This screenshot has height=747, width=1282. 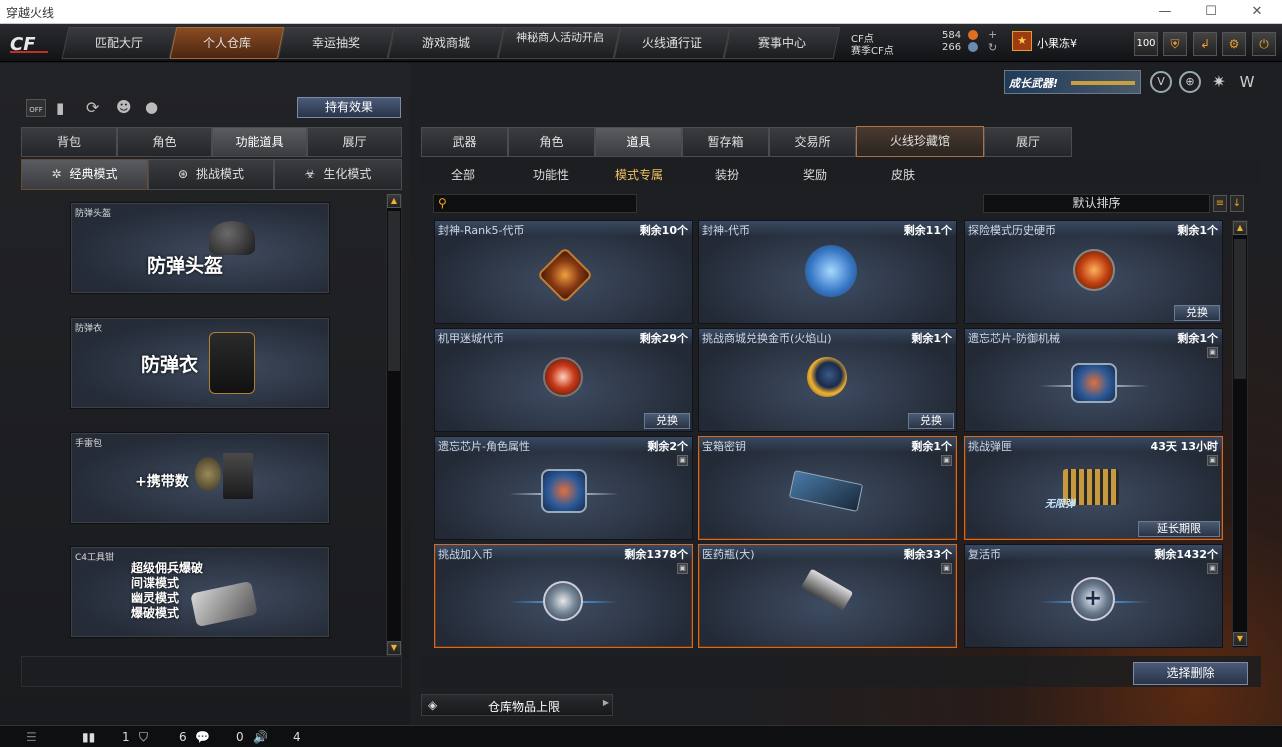 What do you see at coordinates (551, 142) in the screenshot?
I see `tab-characters: 角色` at bounding box center [551, 142].